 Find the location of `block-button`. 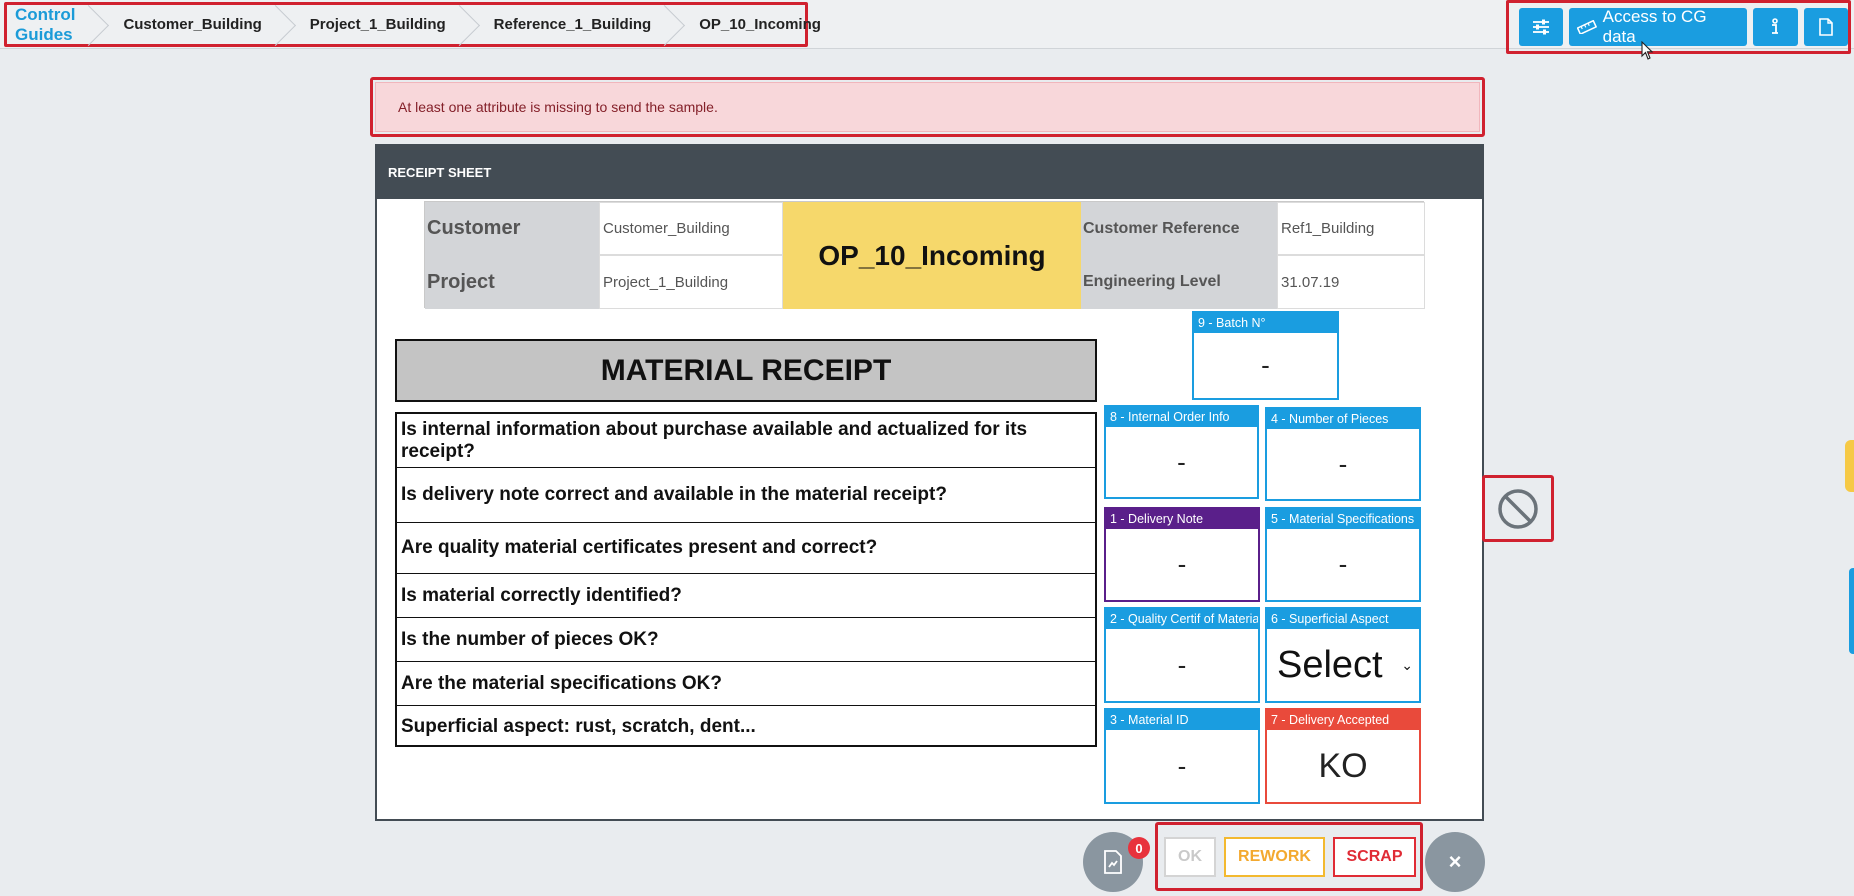

block-button is located at coordinates (1518, 508).